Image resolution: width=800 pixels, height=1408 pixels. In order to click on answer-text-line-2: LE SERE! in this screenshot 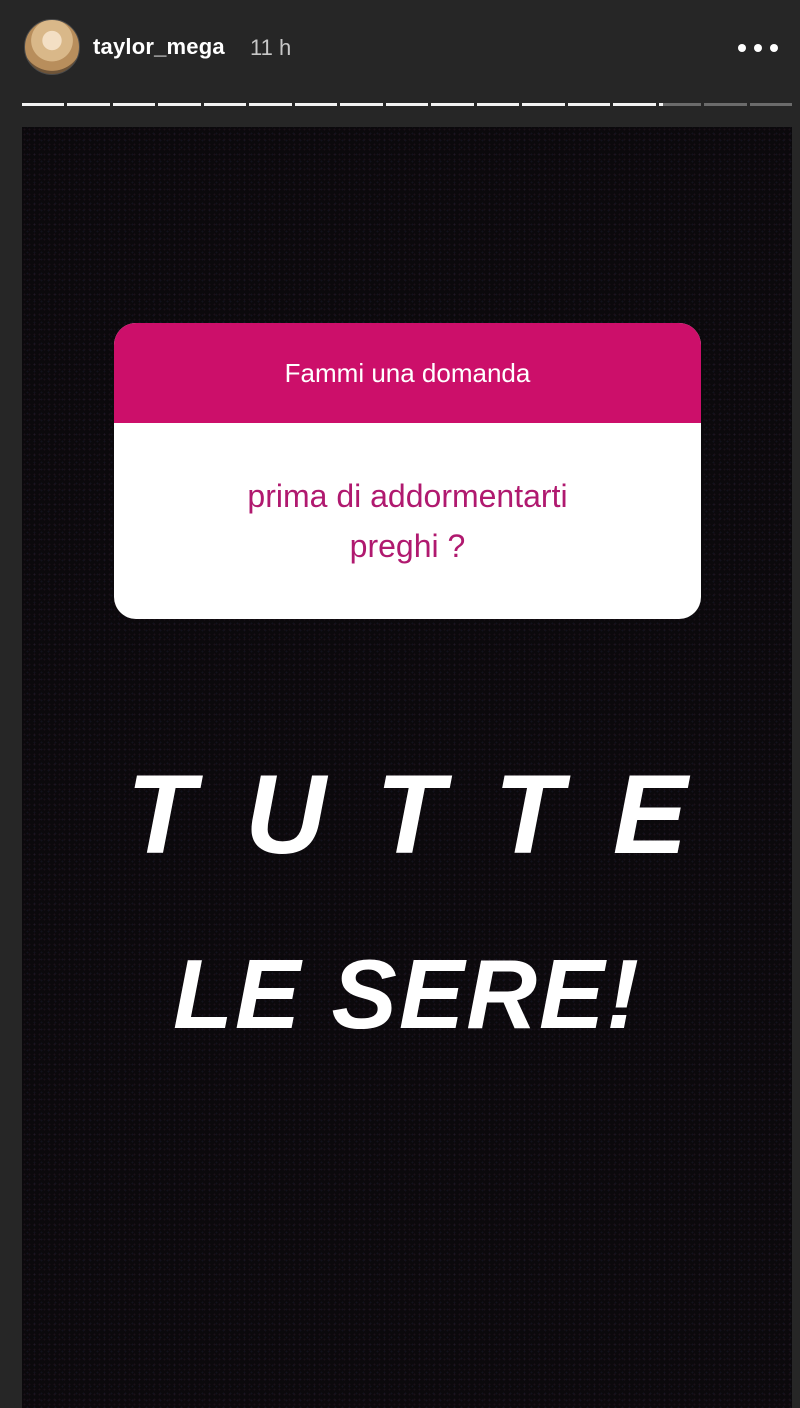, I will do `click(407, 994)`.